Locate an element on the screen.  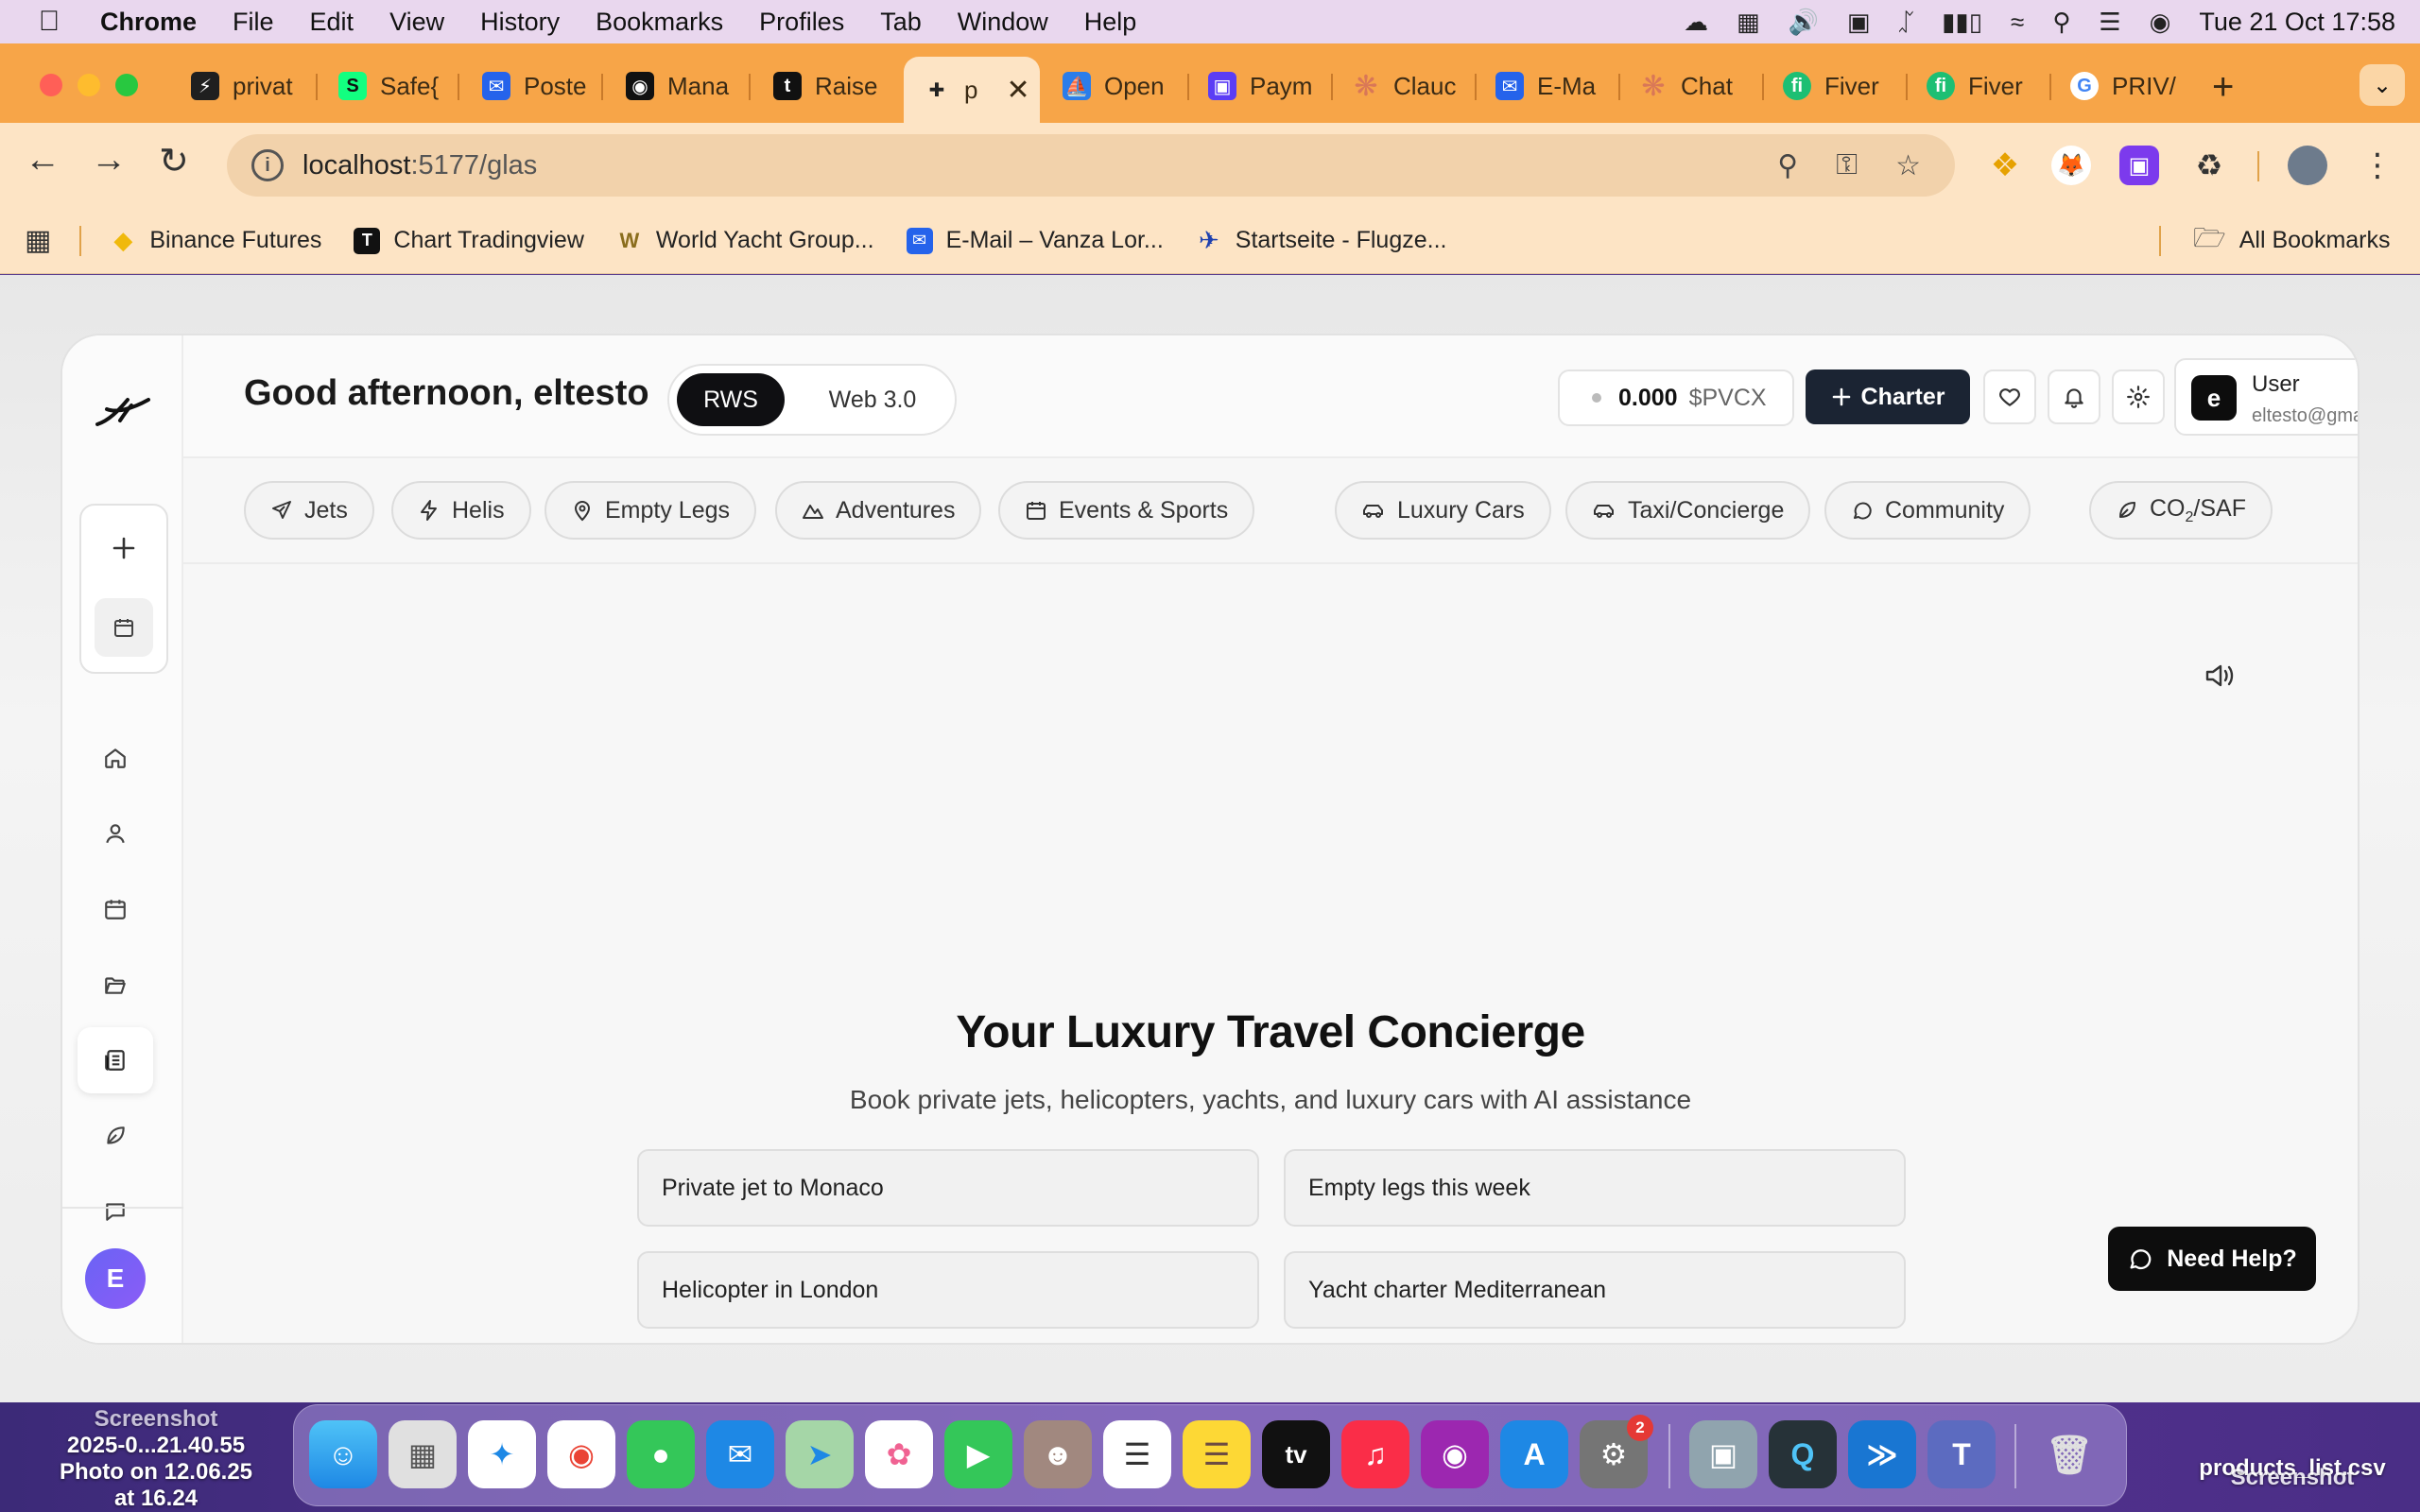
launchpad-icon: ▦ is located at coordinates (423, 1454).